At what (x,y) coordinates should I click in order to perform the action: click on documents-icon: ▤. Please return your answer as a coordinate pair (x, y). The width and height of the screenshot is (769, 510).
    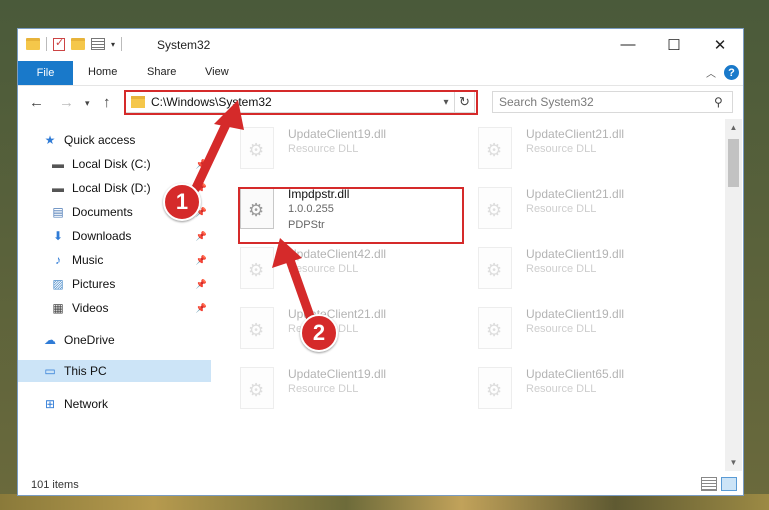
    Looking at the image, I should click on (58, 212).